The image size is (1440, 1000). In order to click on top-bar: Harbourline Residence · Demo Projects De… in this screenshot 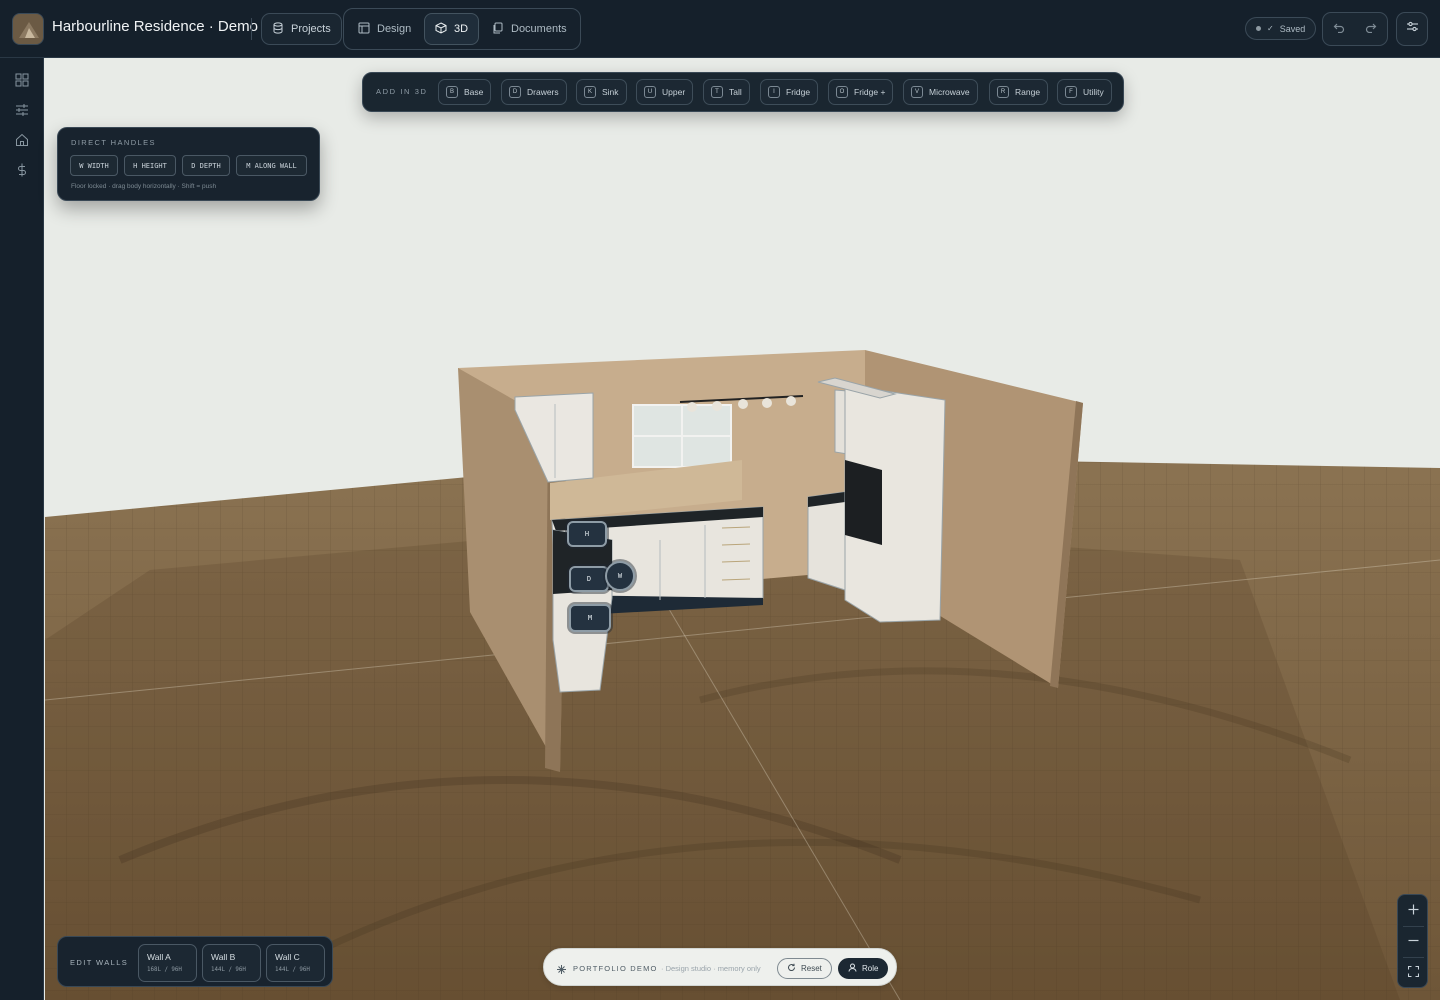, I will do `click(720, 29)`.